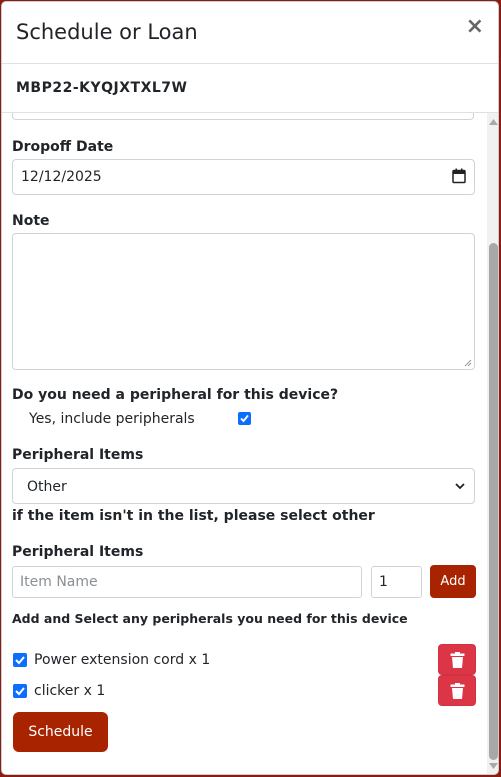 The image size is (501, 777). Describe the element at coordinates (460, 488) in the screenshot. I see `chevron-down-icon` at that location.